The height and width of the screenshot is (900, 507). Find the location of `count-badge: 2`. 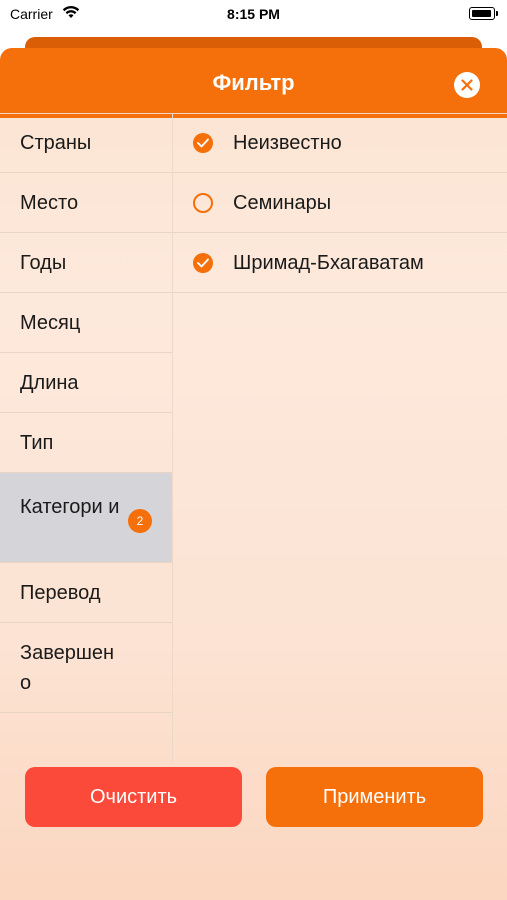

count-badge: 2 is located at coordinates (140, 521).